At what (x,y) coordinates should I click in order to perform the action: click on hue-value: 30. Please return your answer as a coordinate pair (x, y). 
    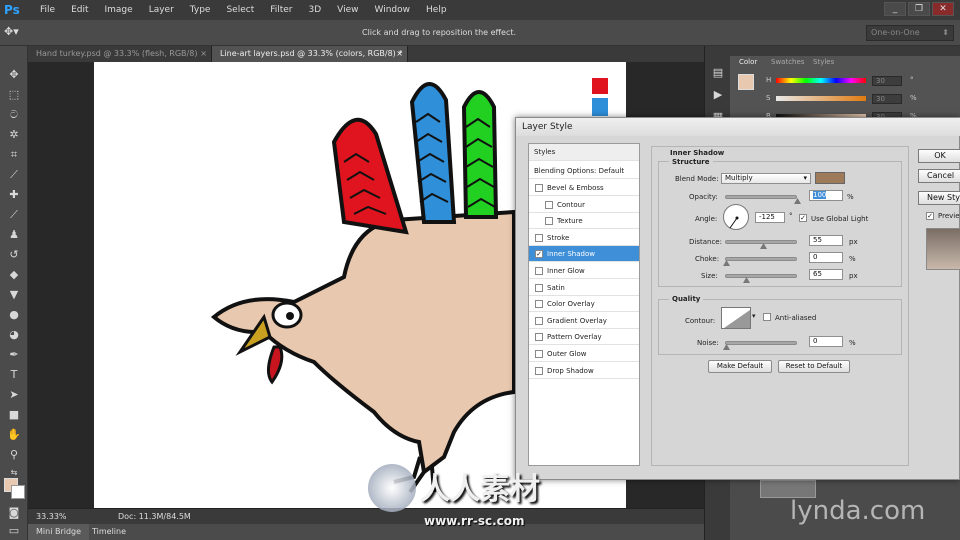
    Looking at the image, I should click on (887, 81).